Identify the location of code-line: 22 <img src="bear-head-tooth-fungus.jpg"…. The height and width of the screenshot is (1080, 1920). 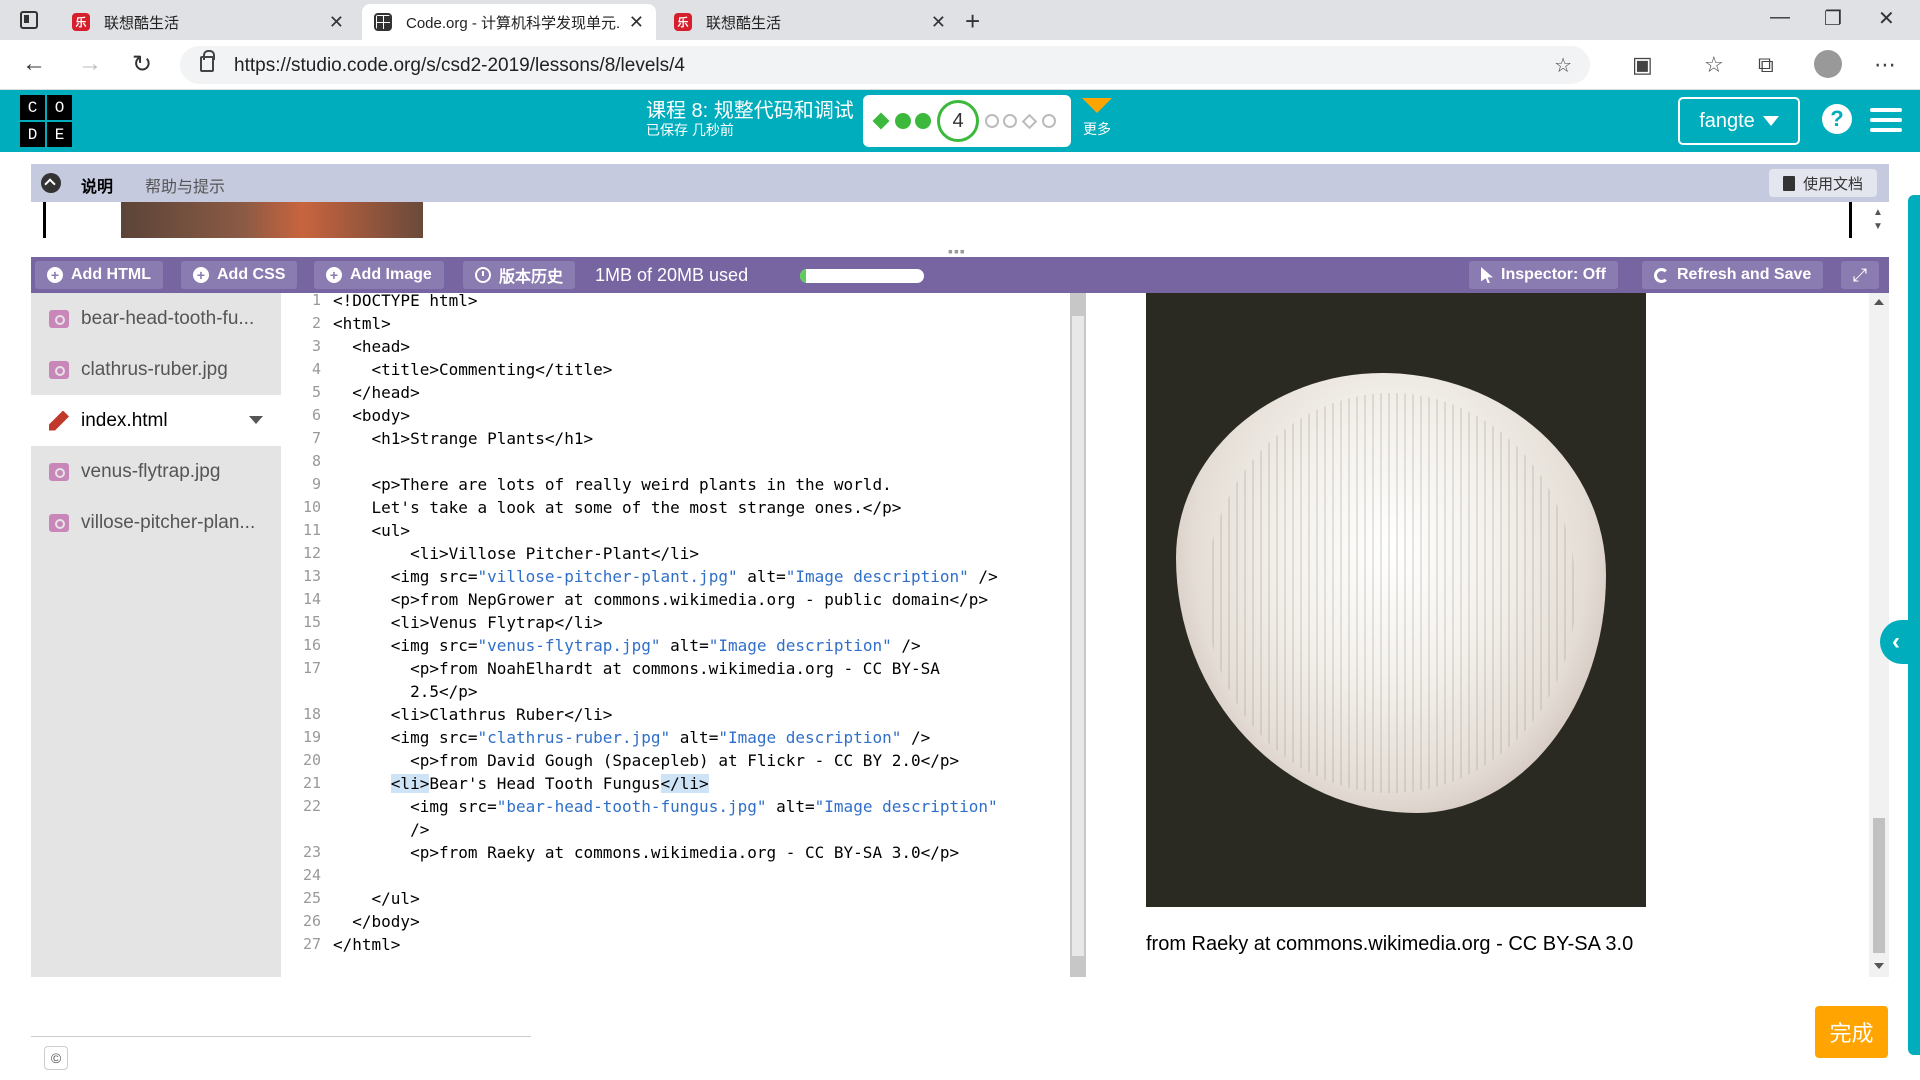
(671, 806).